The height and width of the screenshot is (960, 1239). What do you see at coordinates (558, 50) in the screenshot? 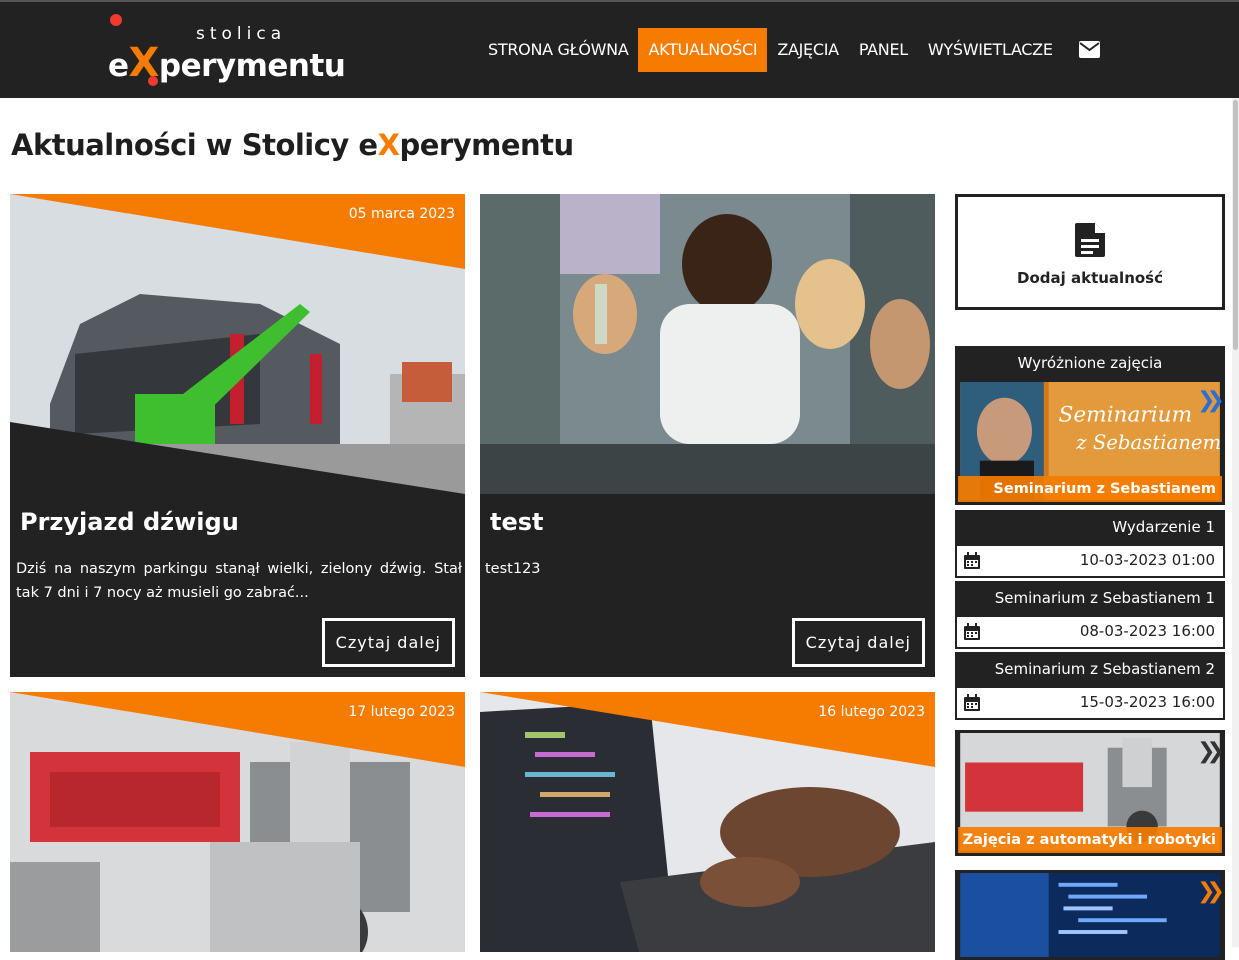
I see `nav-item-home: STRONA GŁÓWNA` at bounding box center [558, 50].